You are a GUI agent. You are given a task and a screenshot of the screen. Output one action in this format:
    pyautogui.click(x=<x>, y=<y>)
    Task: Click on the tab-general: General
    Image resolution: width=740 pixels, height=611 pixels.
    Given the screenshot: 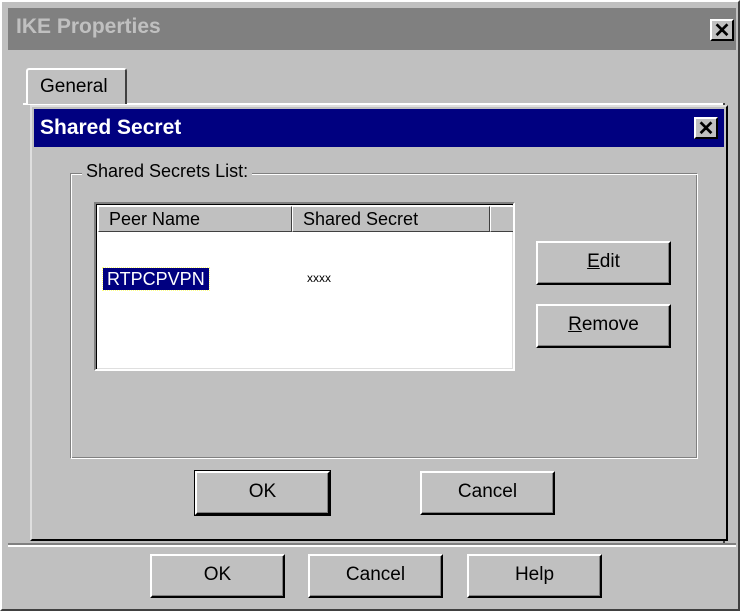 What is the action you would take?
    pyautogui.click(x=76, y=86)
    